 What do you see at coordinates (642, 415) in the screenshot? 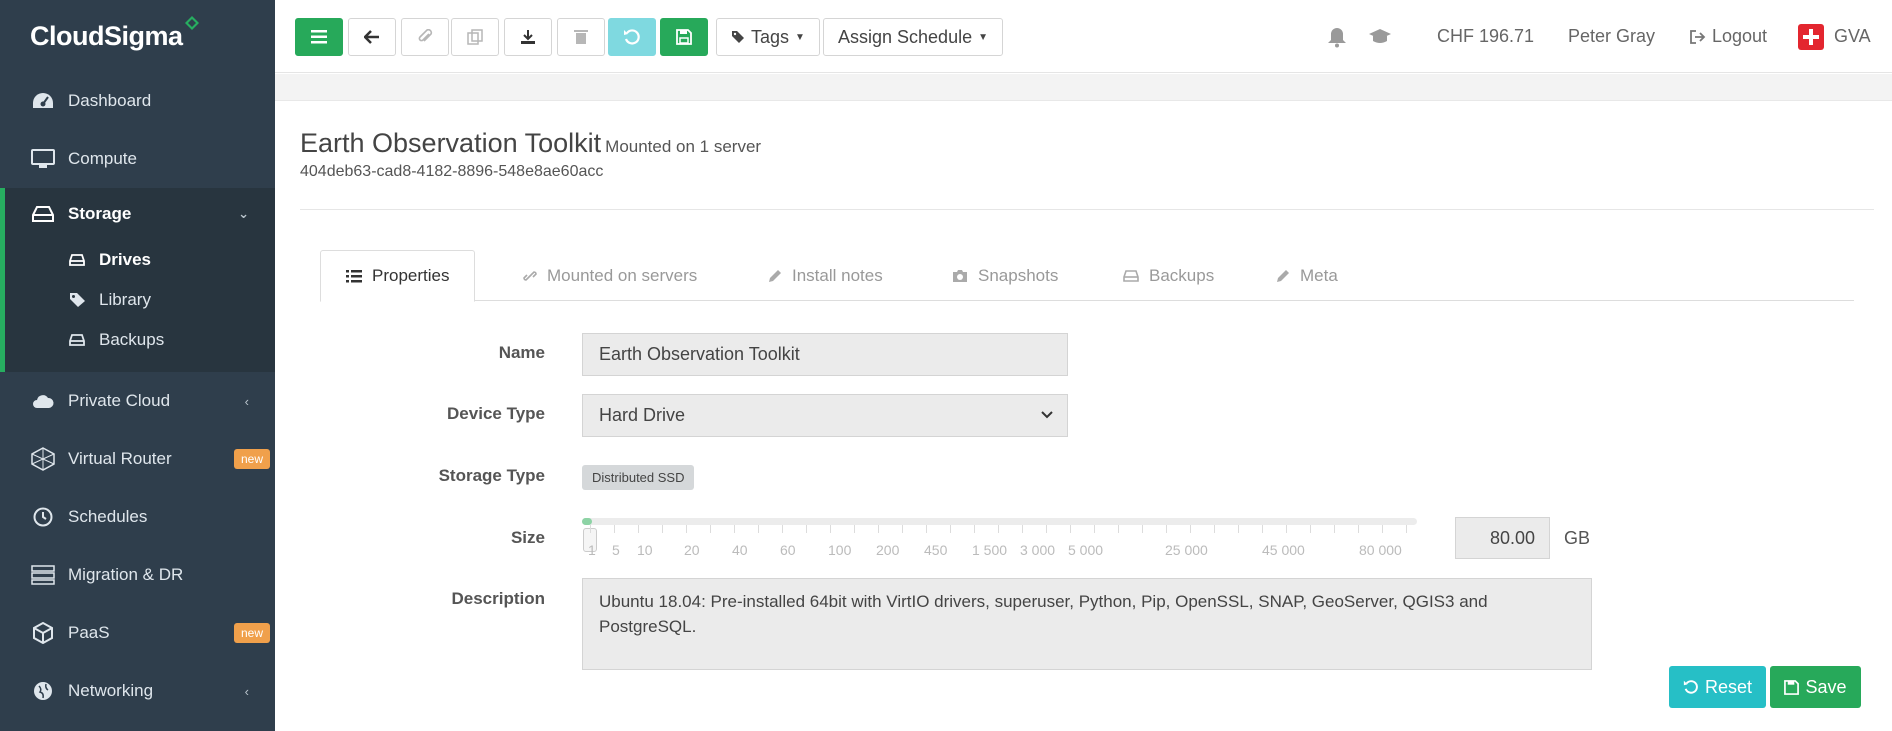
I see `device-type-value: Hard Drive` at bounding box center [642, 415].